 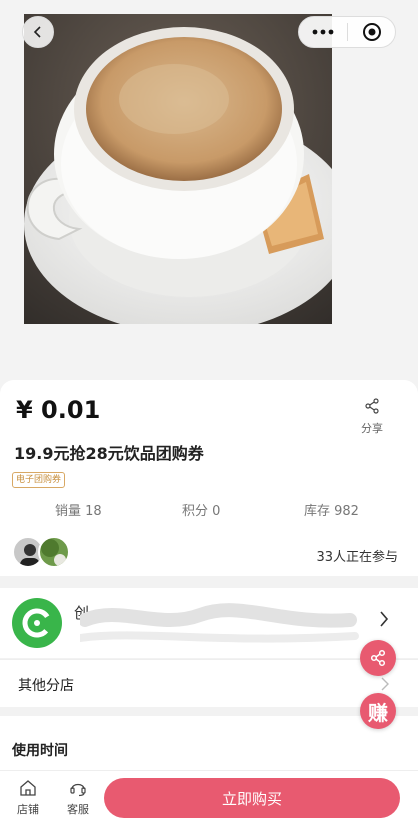 I want to click on participants-count: 33人正在参与, so click(x=357, y=557).